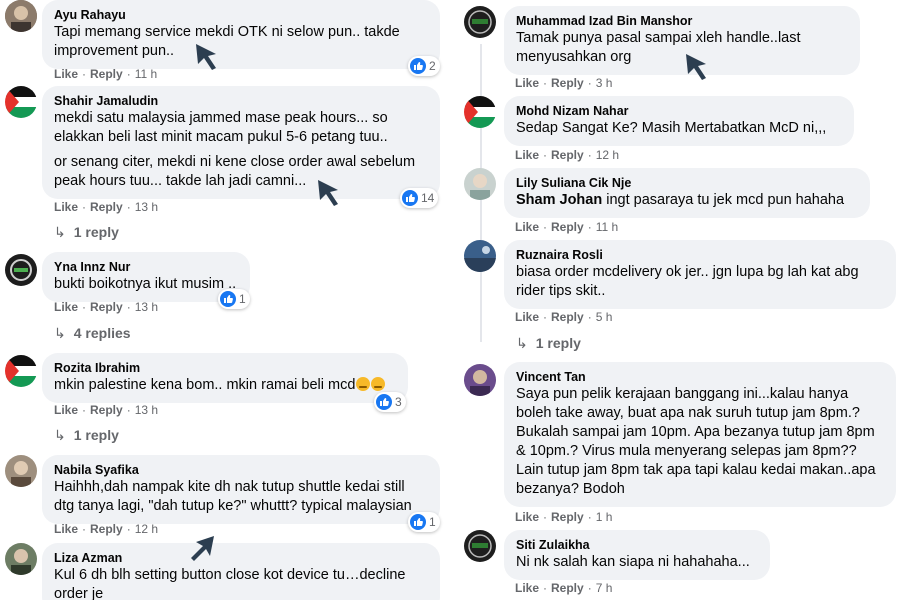  I want to click on view-replies-link: ↳ 4 replies, so click(92, 333).